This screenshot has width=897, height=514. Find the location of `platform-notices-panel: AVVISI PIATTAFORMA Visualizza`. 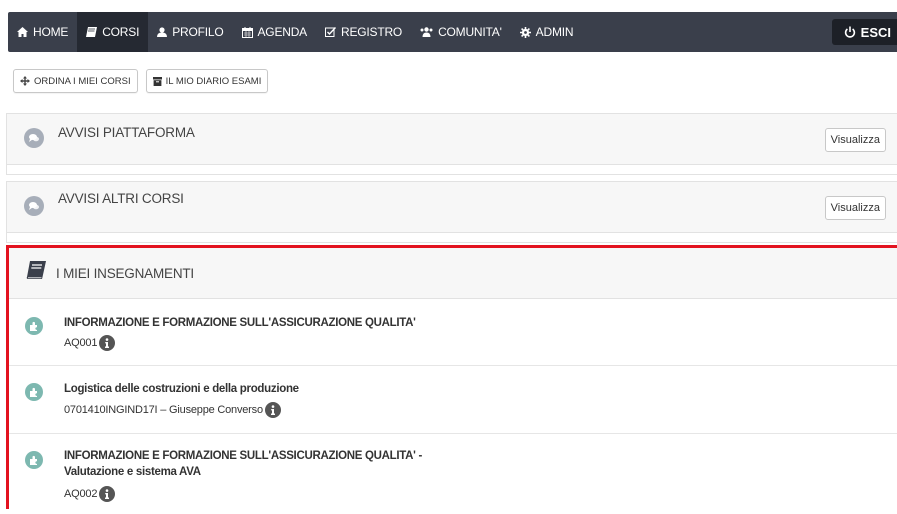

platform-notices-panel: AVVISI PIATTAFORMA Visualizza is located at coordinates (451, 144).